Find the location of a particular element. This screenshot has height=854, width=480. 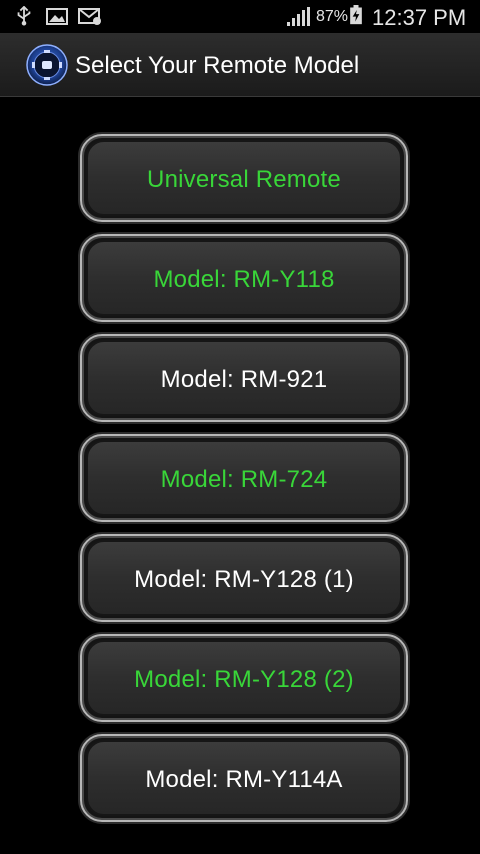

charging-battery-icon is located at coordinates (356, 15).